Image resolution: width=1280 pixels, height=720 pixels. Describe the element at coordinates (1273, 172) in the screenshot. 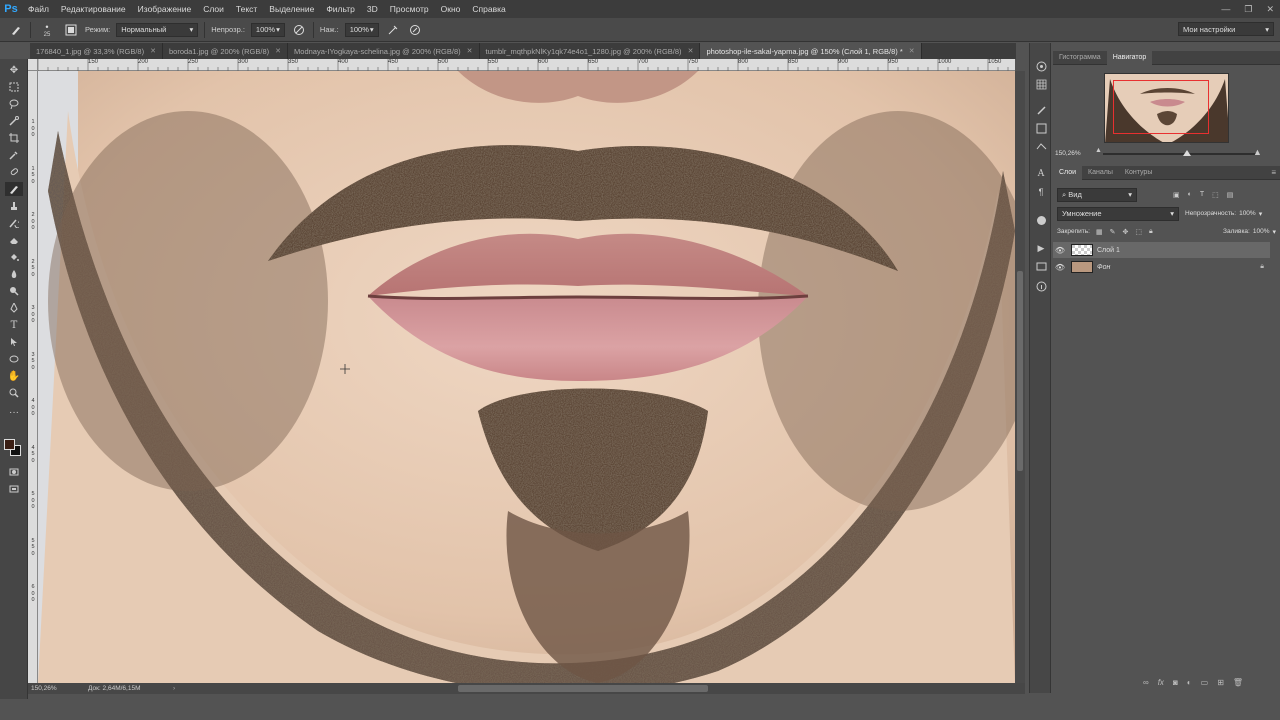

I see `panel-menu-icon: ≡` at that location.